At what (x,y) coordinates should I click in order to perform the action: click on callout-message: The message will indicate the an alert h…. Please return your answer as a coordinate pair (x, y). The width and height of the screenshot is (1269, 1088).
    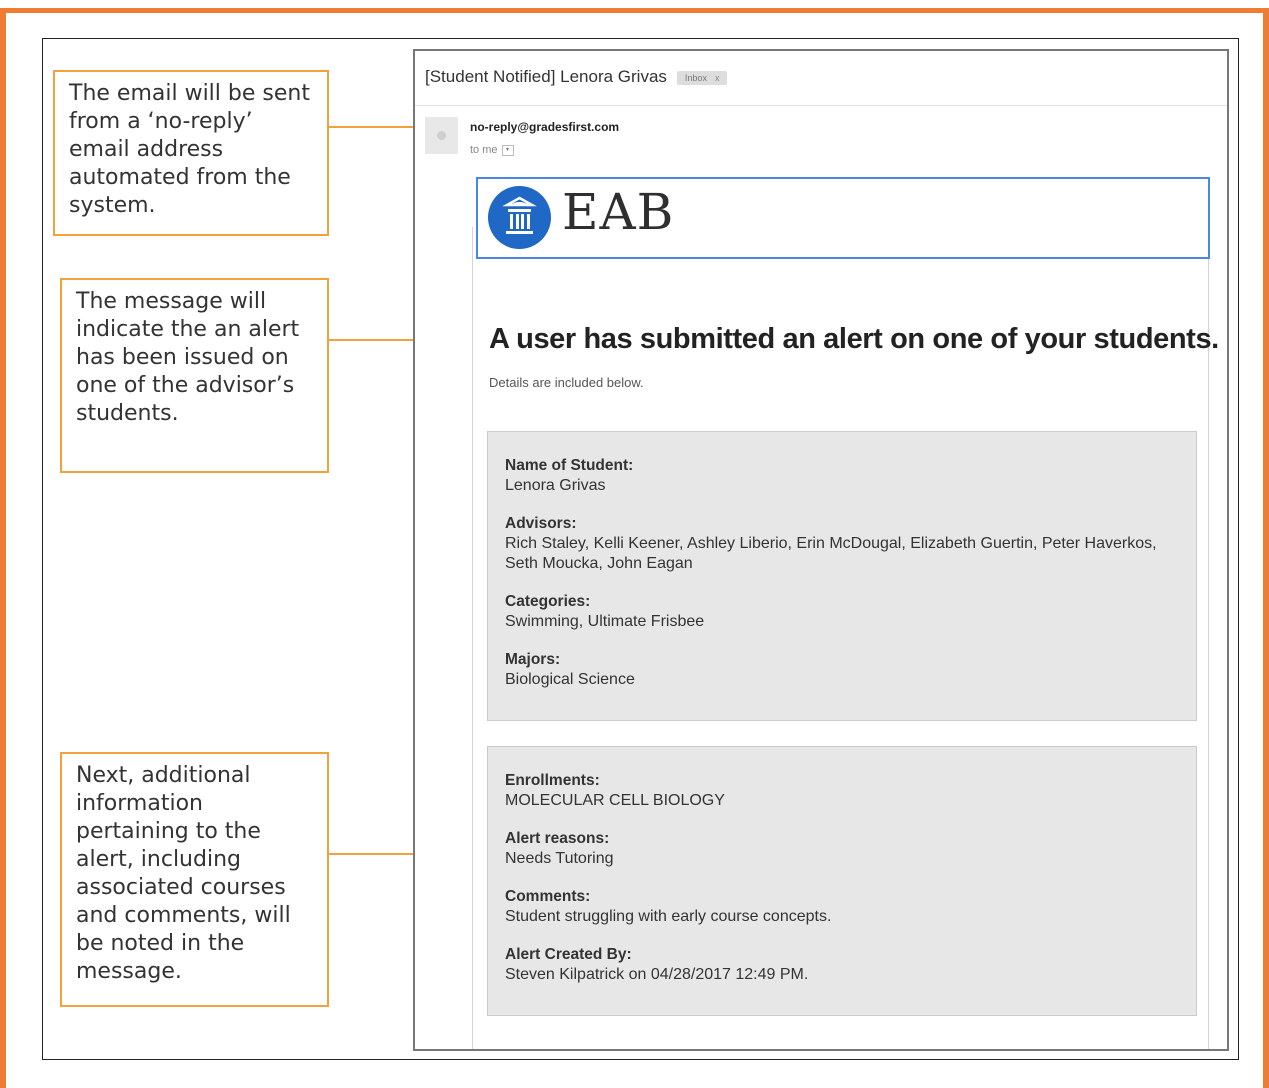
    Looking at the image, I should click on (194, 375).